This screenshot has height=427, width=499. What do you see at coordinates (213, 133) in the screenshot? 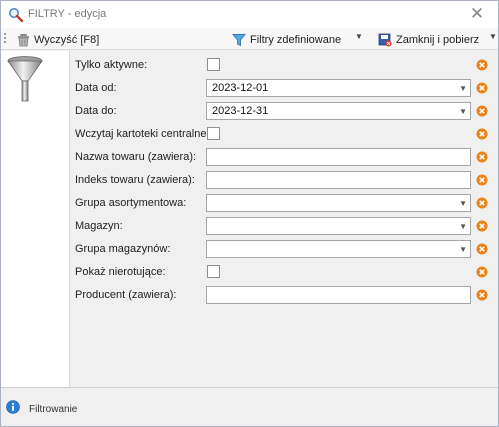
I see `central-records-checkbox` at bounding box center [213, 133].